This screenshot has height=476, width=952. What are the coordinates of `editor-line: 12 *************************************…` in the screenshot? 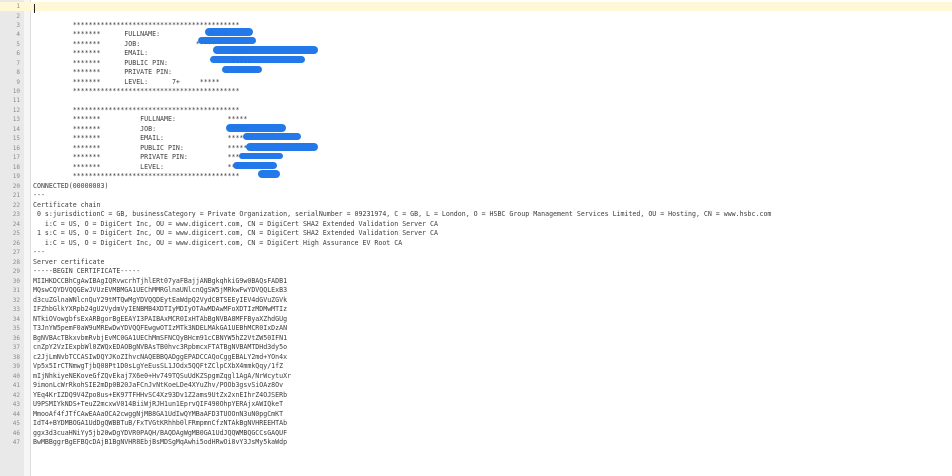 It's located at (476, 110).